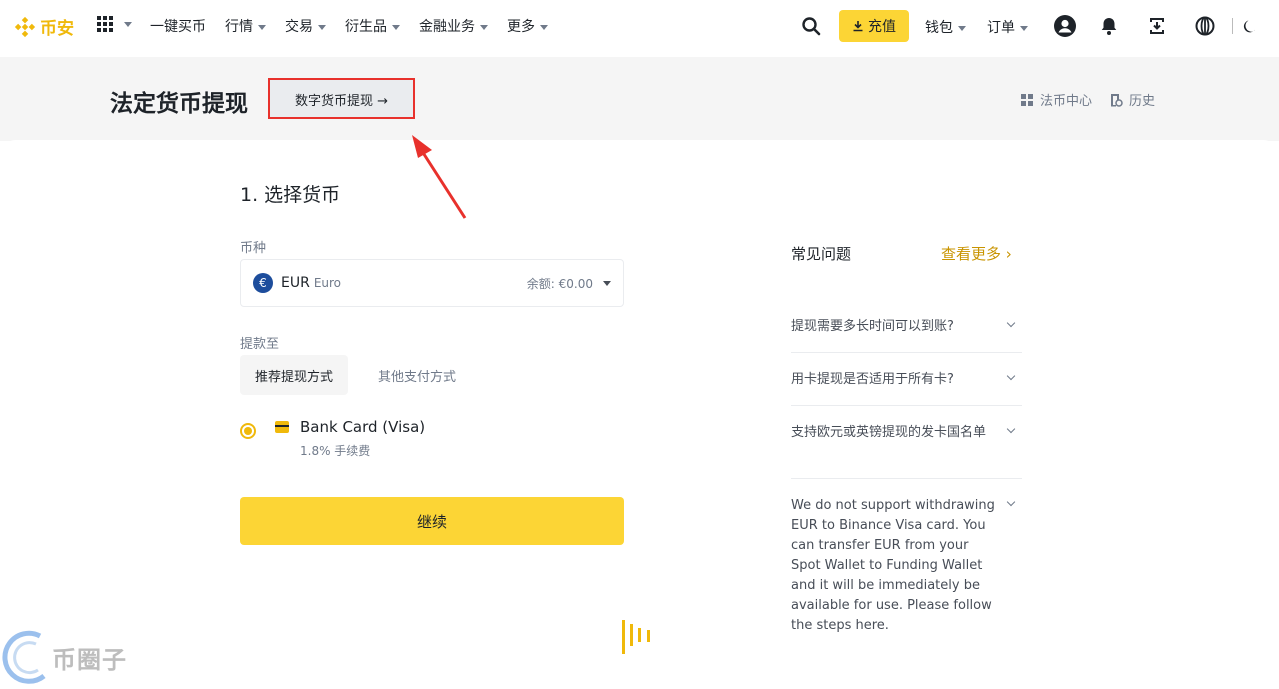 The width and height of the screenshot is (1279, 689). I want to click on search-icon, so click(811, 26).